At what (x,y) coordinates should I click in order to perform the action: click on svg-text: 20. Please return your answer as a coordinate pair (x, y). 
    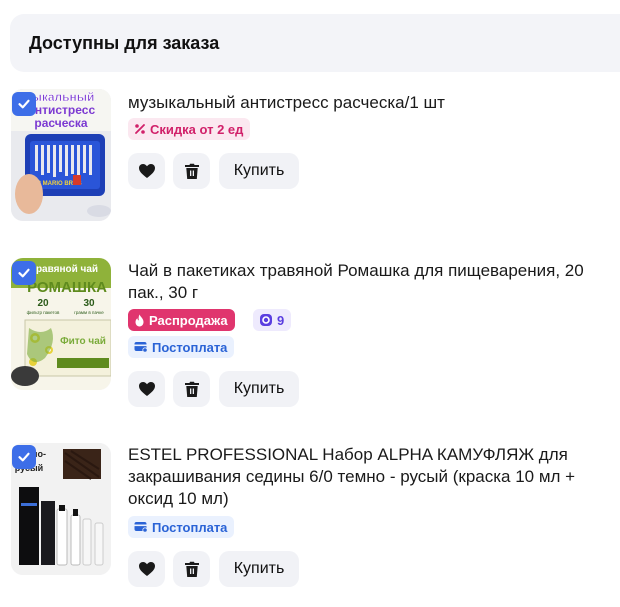
    Looking at the image, I should click on (43, 303).